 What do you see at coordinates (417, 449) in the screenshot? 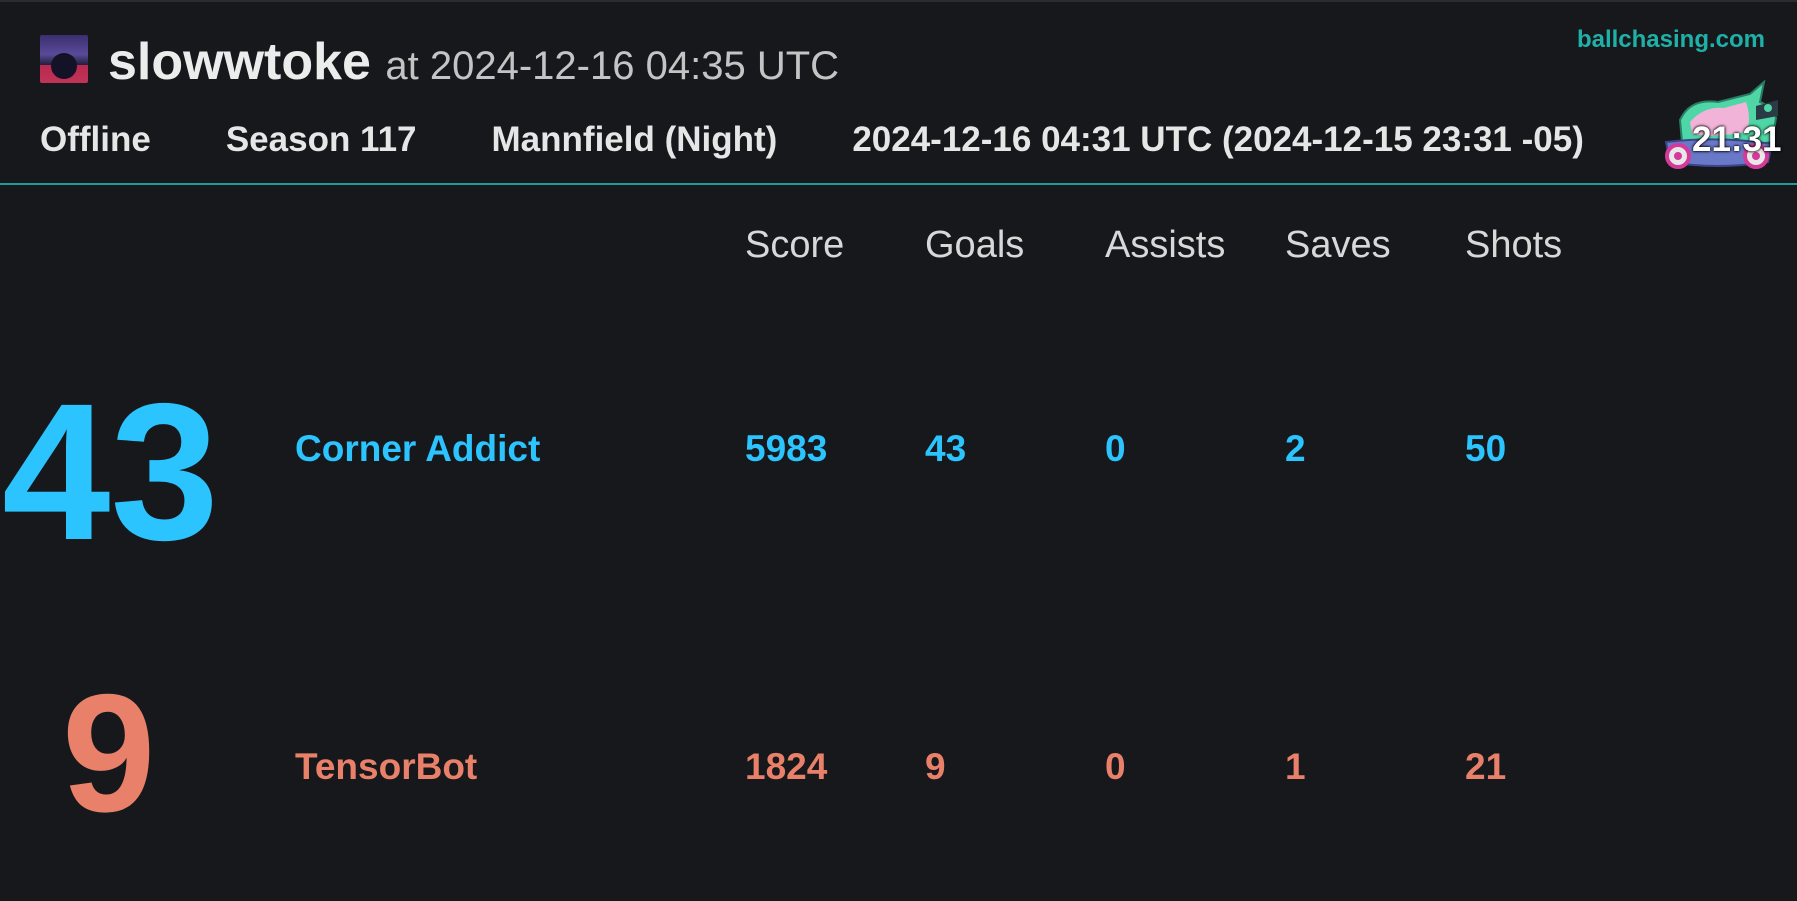
I see `player-name-link: Corner Addict` at bounding box center [417, 449].